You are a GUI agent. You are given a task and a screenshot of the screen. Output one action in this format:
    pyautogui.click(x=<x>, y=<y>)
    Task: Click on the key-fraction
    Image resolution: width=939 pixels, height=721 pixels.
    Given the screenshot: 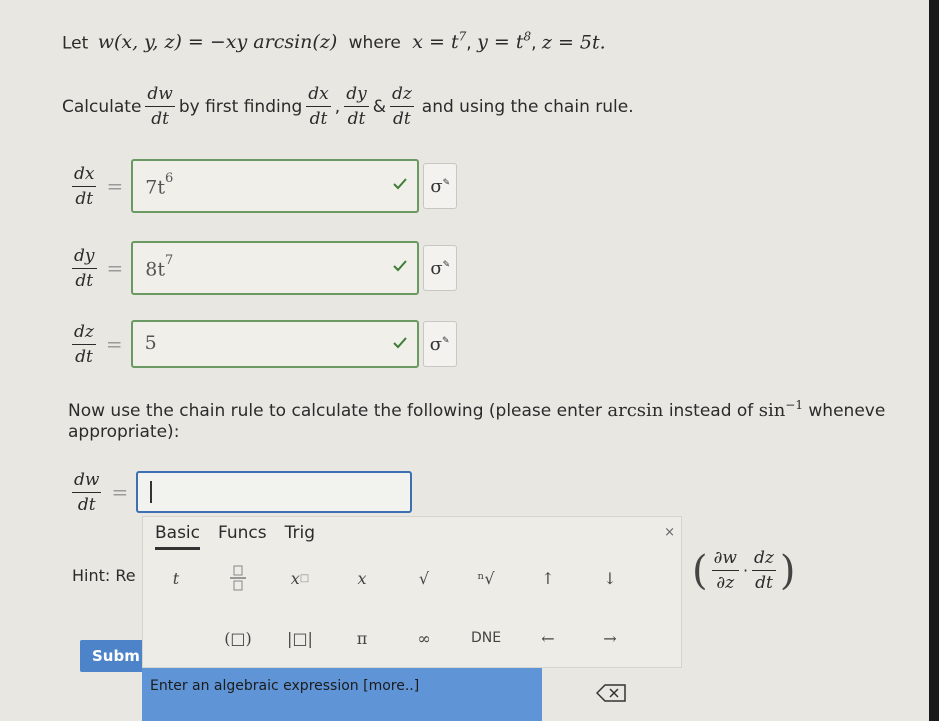 What is the action you would take?
    pyautogui.click(x=238, y=578)
    